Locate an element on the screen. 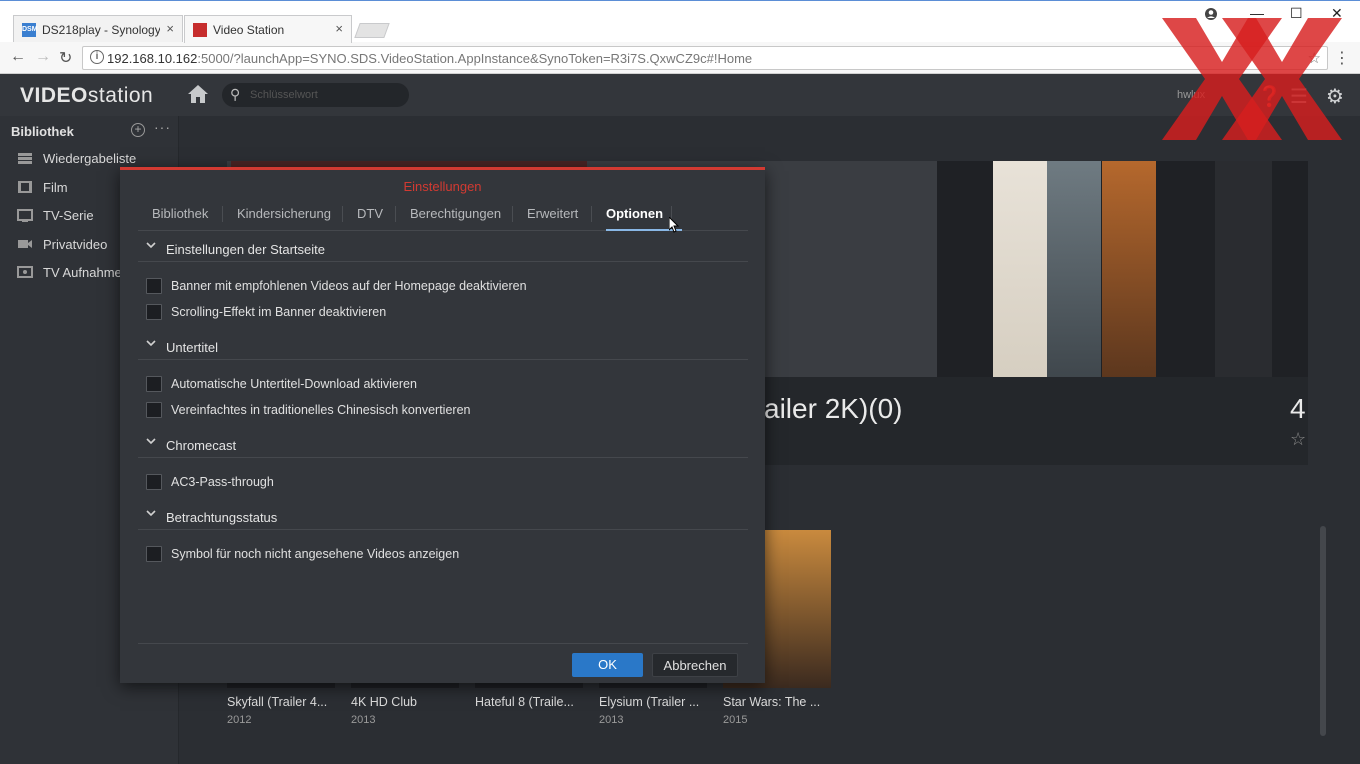 Image resolution: width=1360 pixels, height=764 pixels. videostation-logo: VIDEOstation is located at coordinates (86, 96).